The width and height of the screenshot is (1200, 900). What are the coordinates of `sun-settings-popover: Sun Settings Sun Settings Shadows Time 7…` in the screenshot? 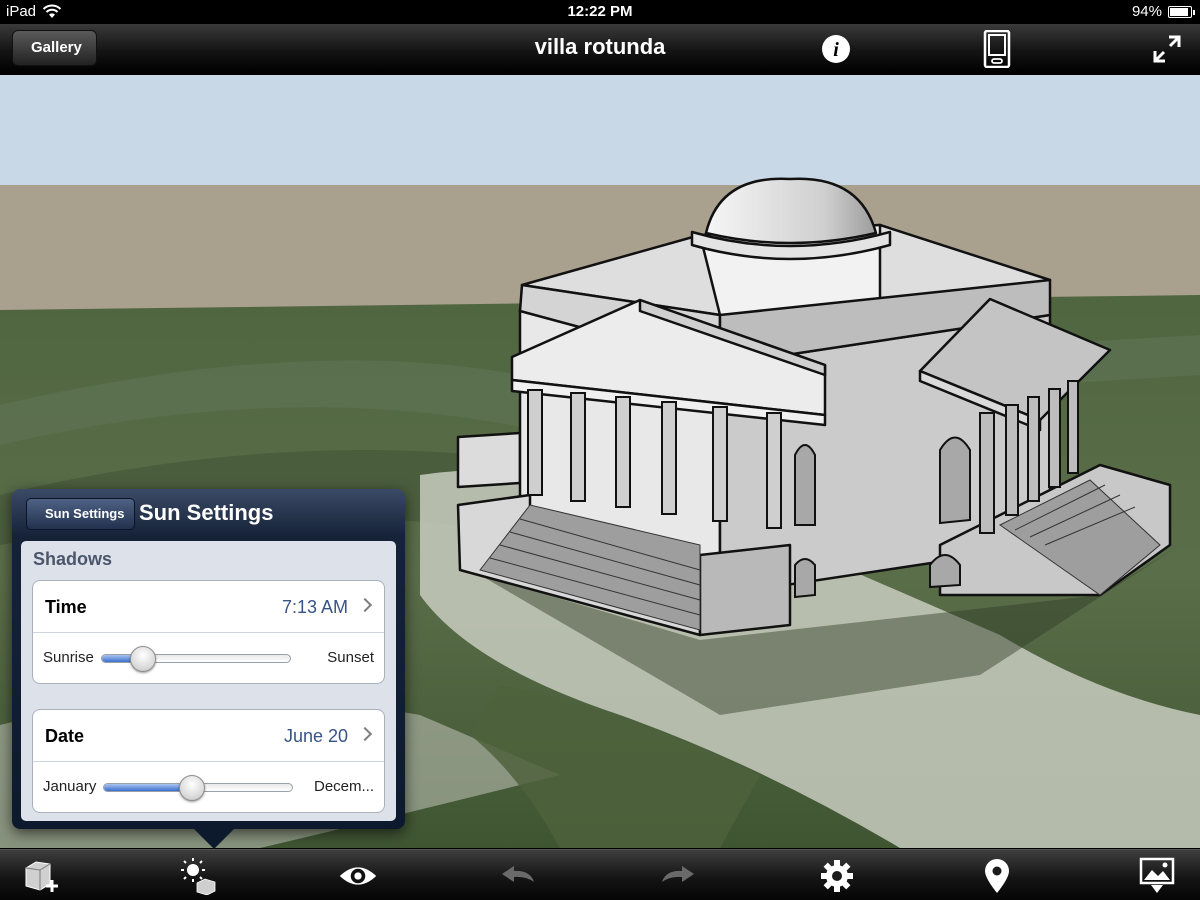 It's located at (208, 669).